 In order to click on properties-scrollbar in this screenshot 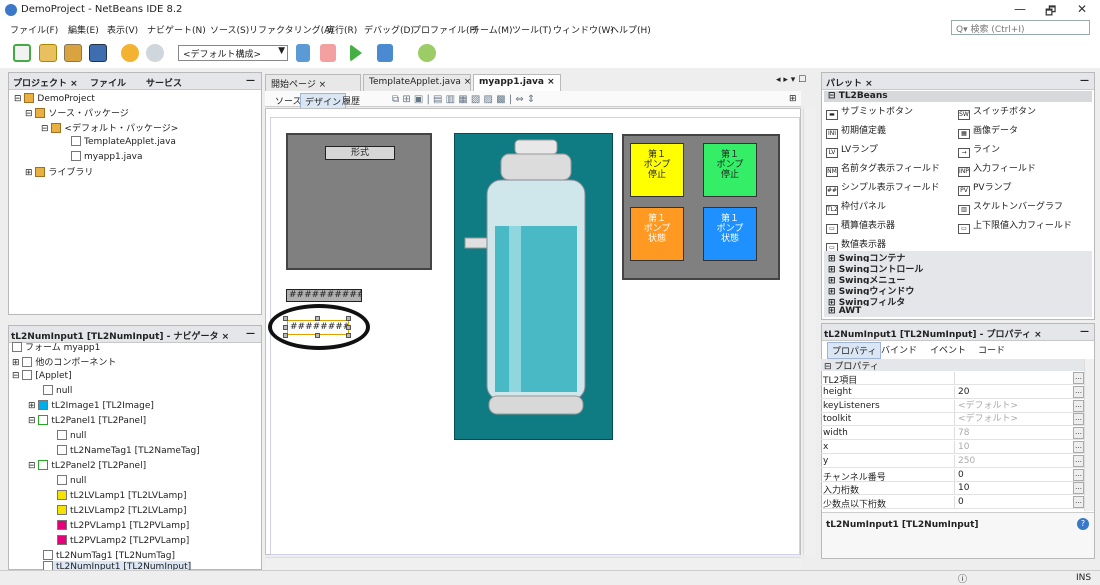, I will do `click(1089, 435)`.